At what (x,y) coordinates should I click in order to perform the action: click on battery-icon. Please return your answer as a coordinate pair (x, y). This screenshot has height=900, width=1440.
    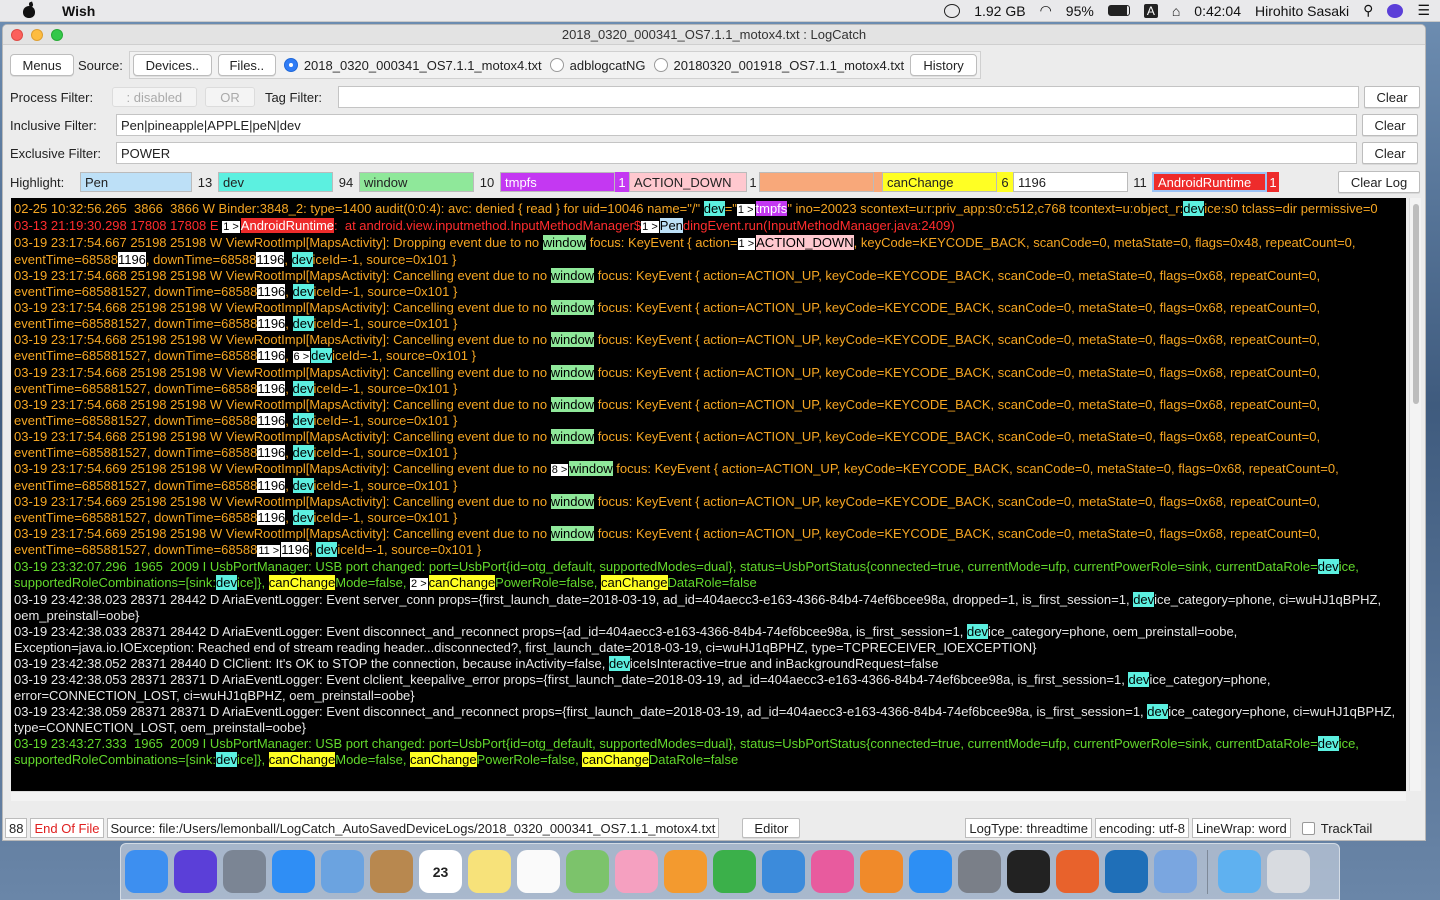
    Looking at the image, I should click on (1118, 10).